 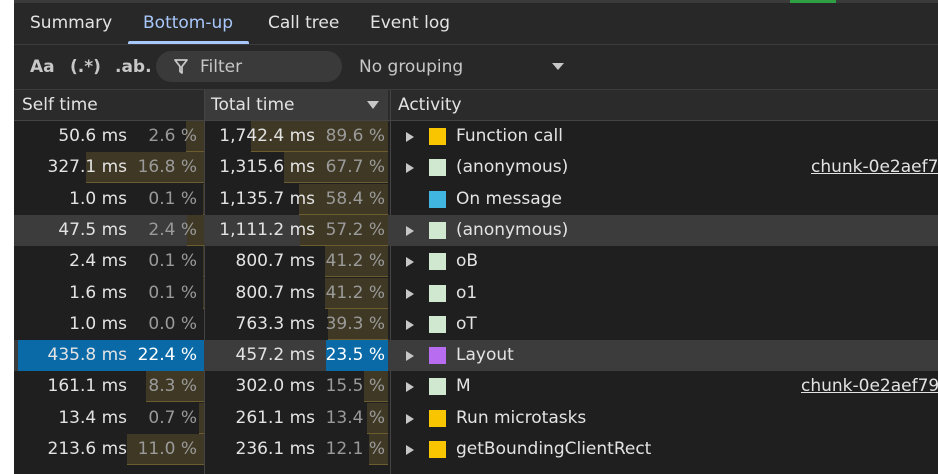 I want to click on table-row: 1.0 ms 0.1 % 1,135.7 ms 58.4 % On message, so click(x=476, y=199).